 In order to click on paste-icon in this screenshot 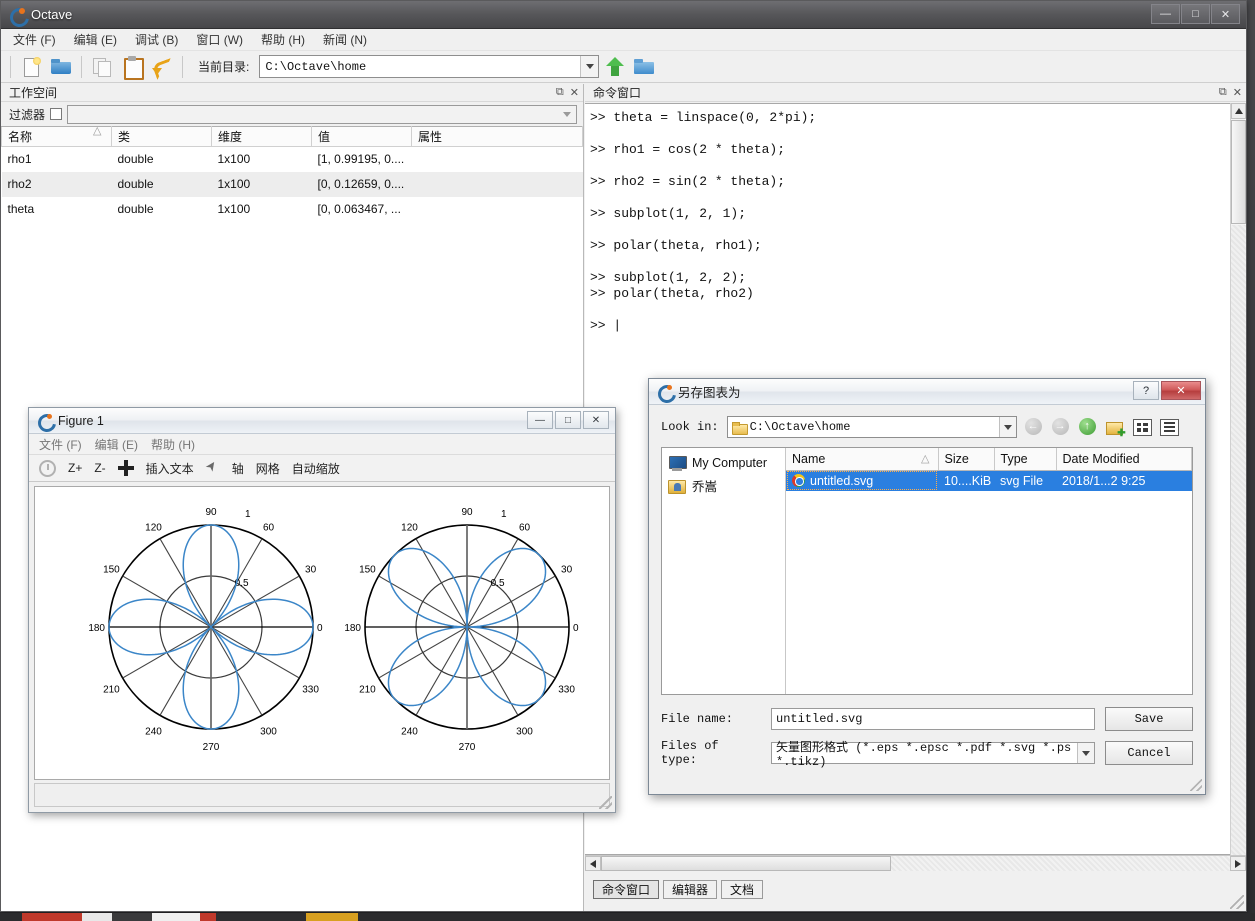, I will do `click(132, 67)`.